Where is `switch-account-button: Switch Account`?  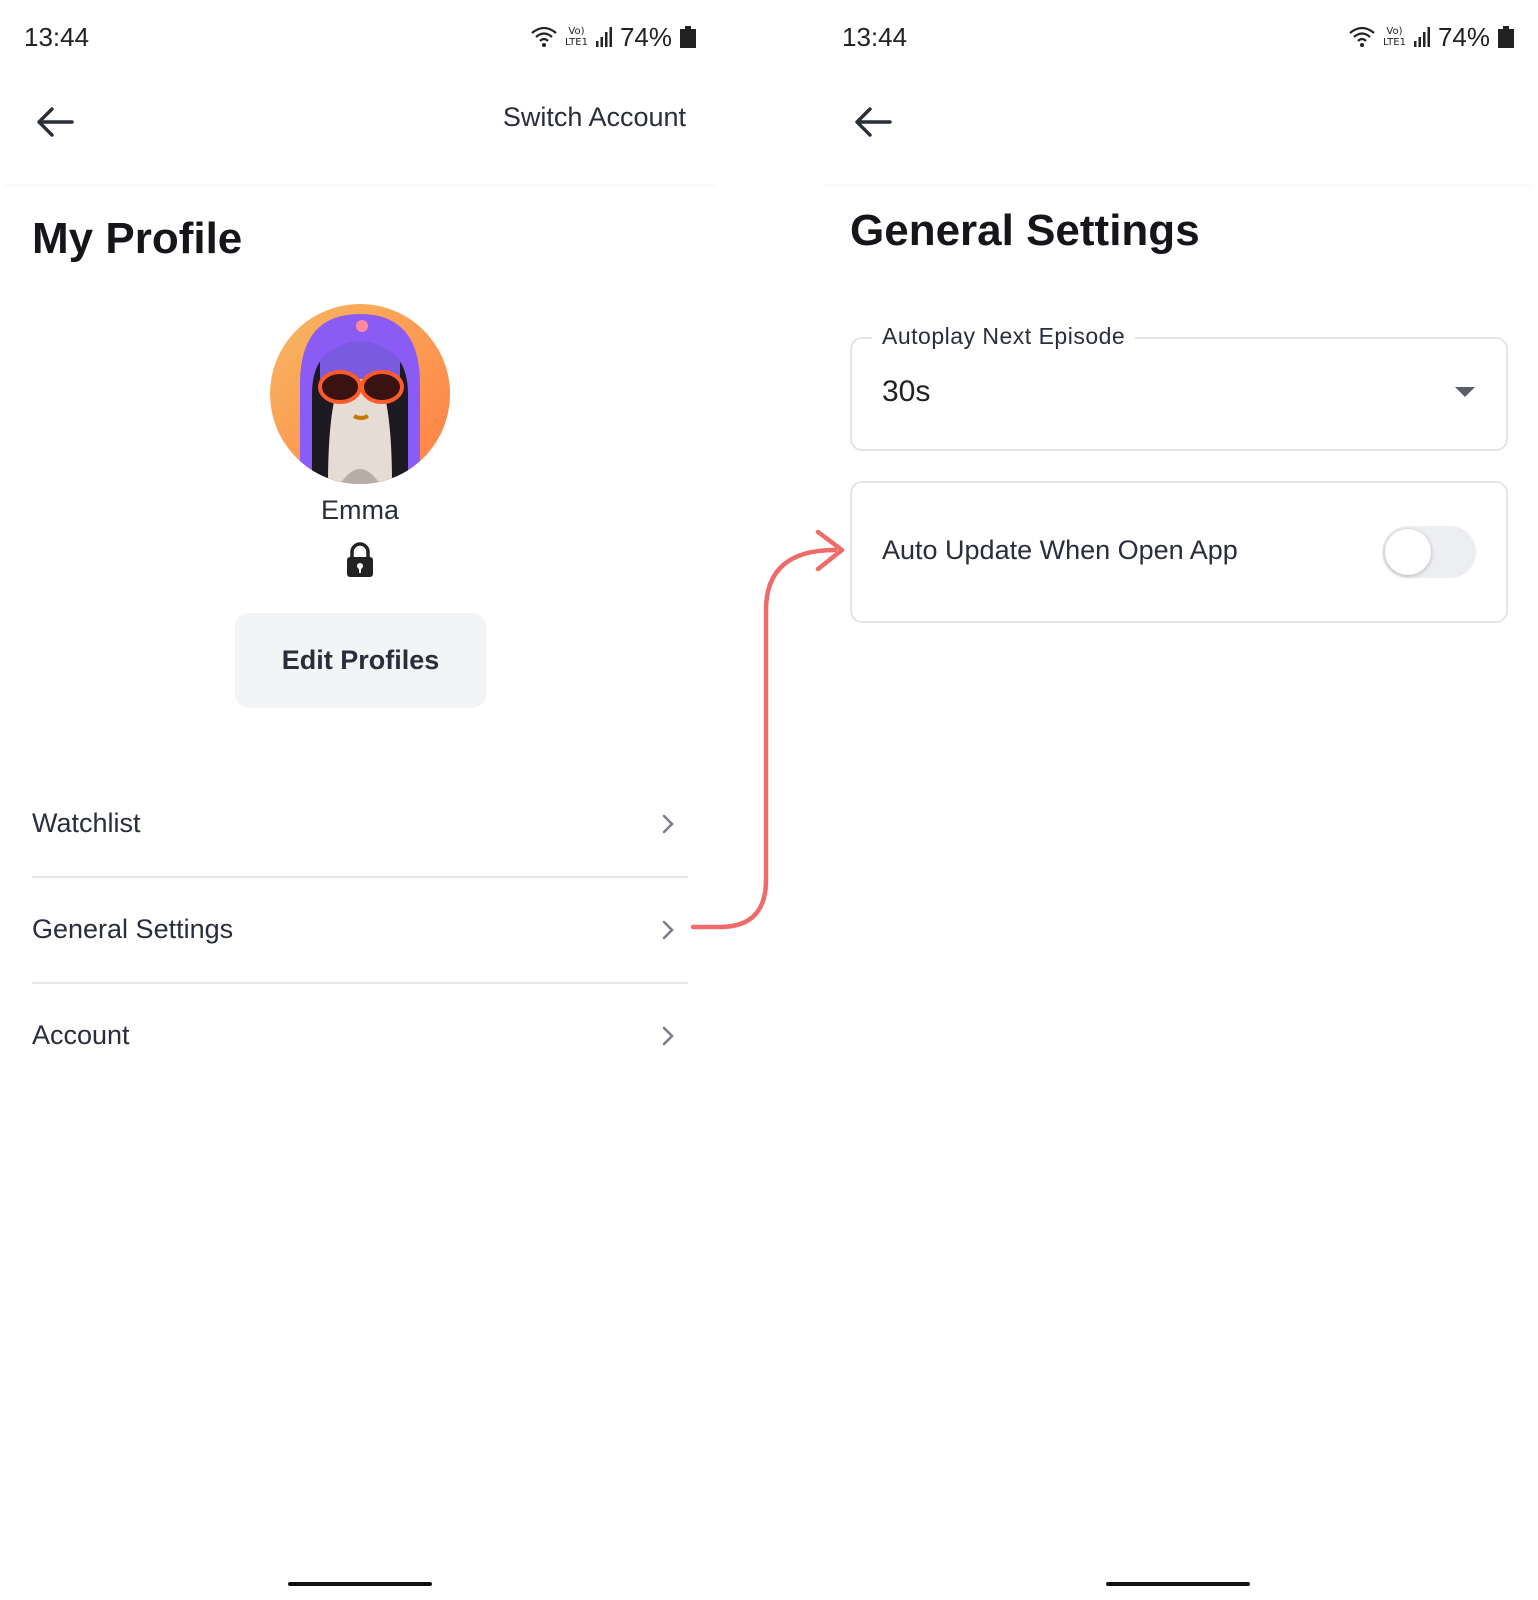
switch-account-button: Switch Account is located at coordinates (594, 117).